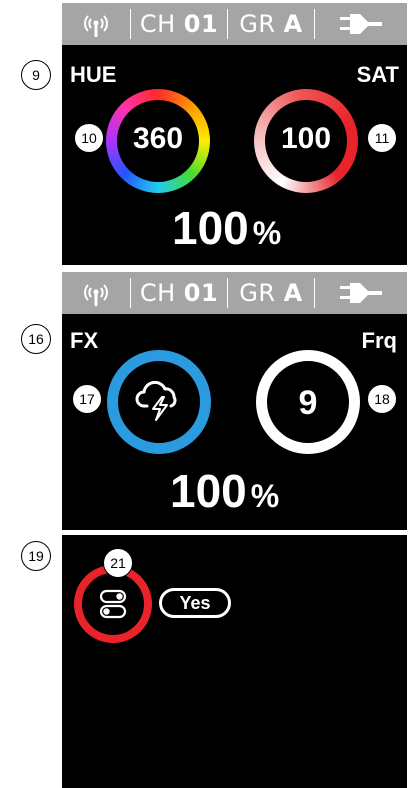  Describe the element at coordinates (36, 556) in the screenshot. I see `callout-19: 19` at that location.